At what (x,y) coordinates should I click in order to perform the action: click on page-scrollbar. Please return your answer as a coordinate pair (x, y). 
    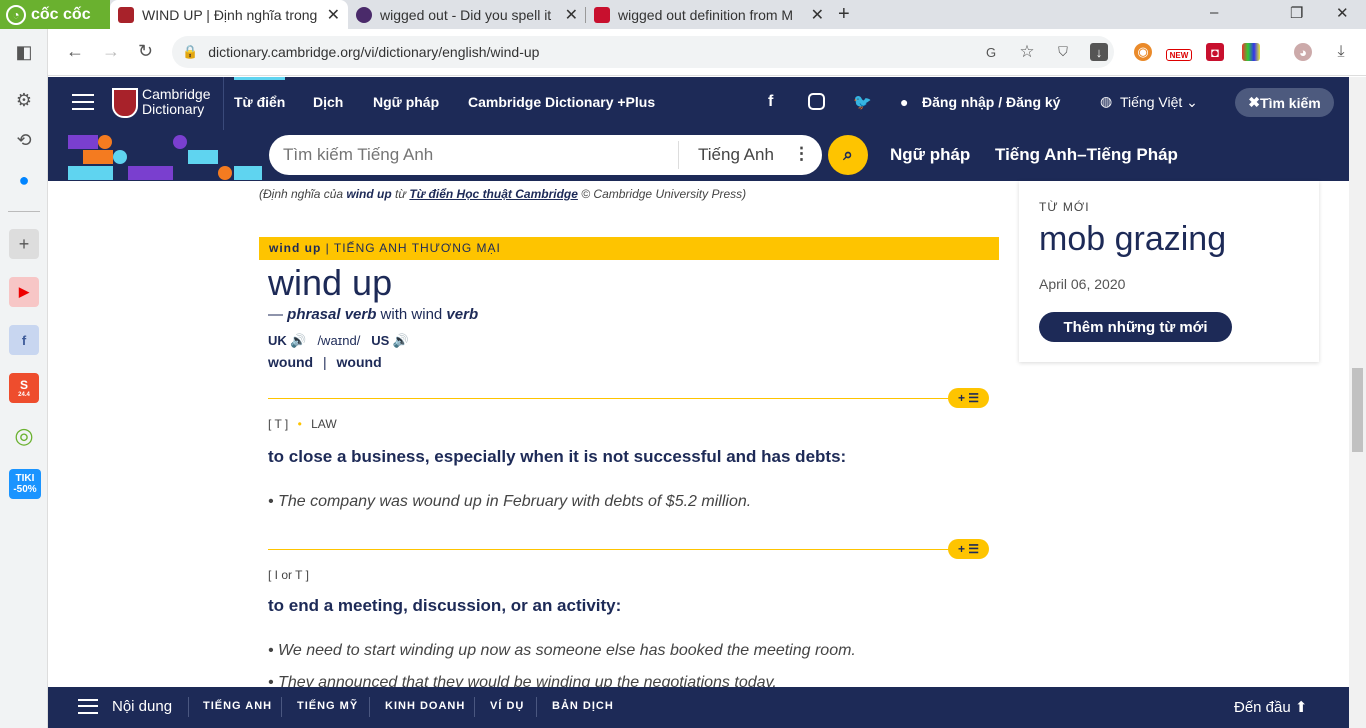
    Looking at the image, I should click on (1357, 402).